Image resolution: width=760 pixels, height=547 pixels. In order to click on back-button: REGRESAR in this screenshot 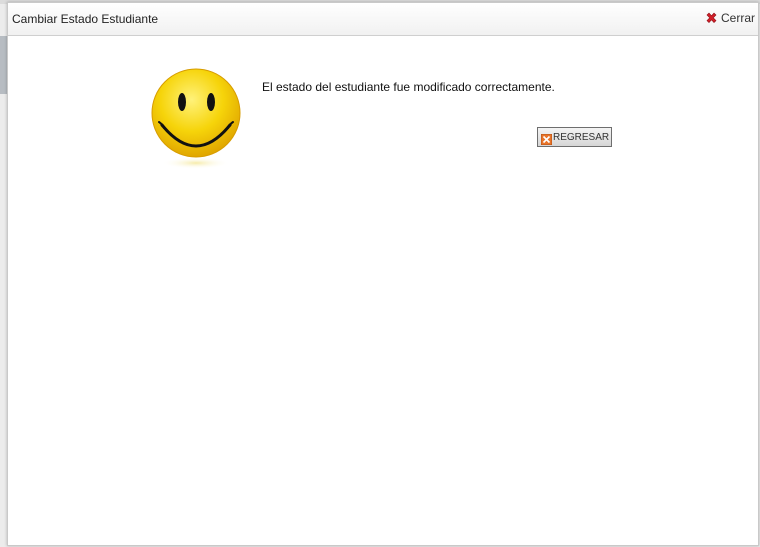, I will do `click(574, 137)`.